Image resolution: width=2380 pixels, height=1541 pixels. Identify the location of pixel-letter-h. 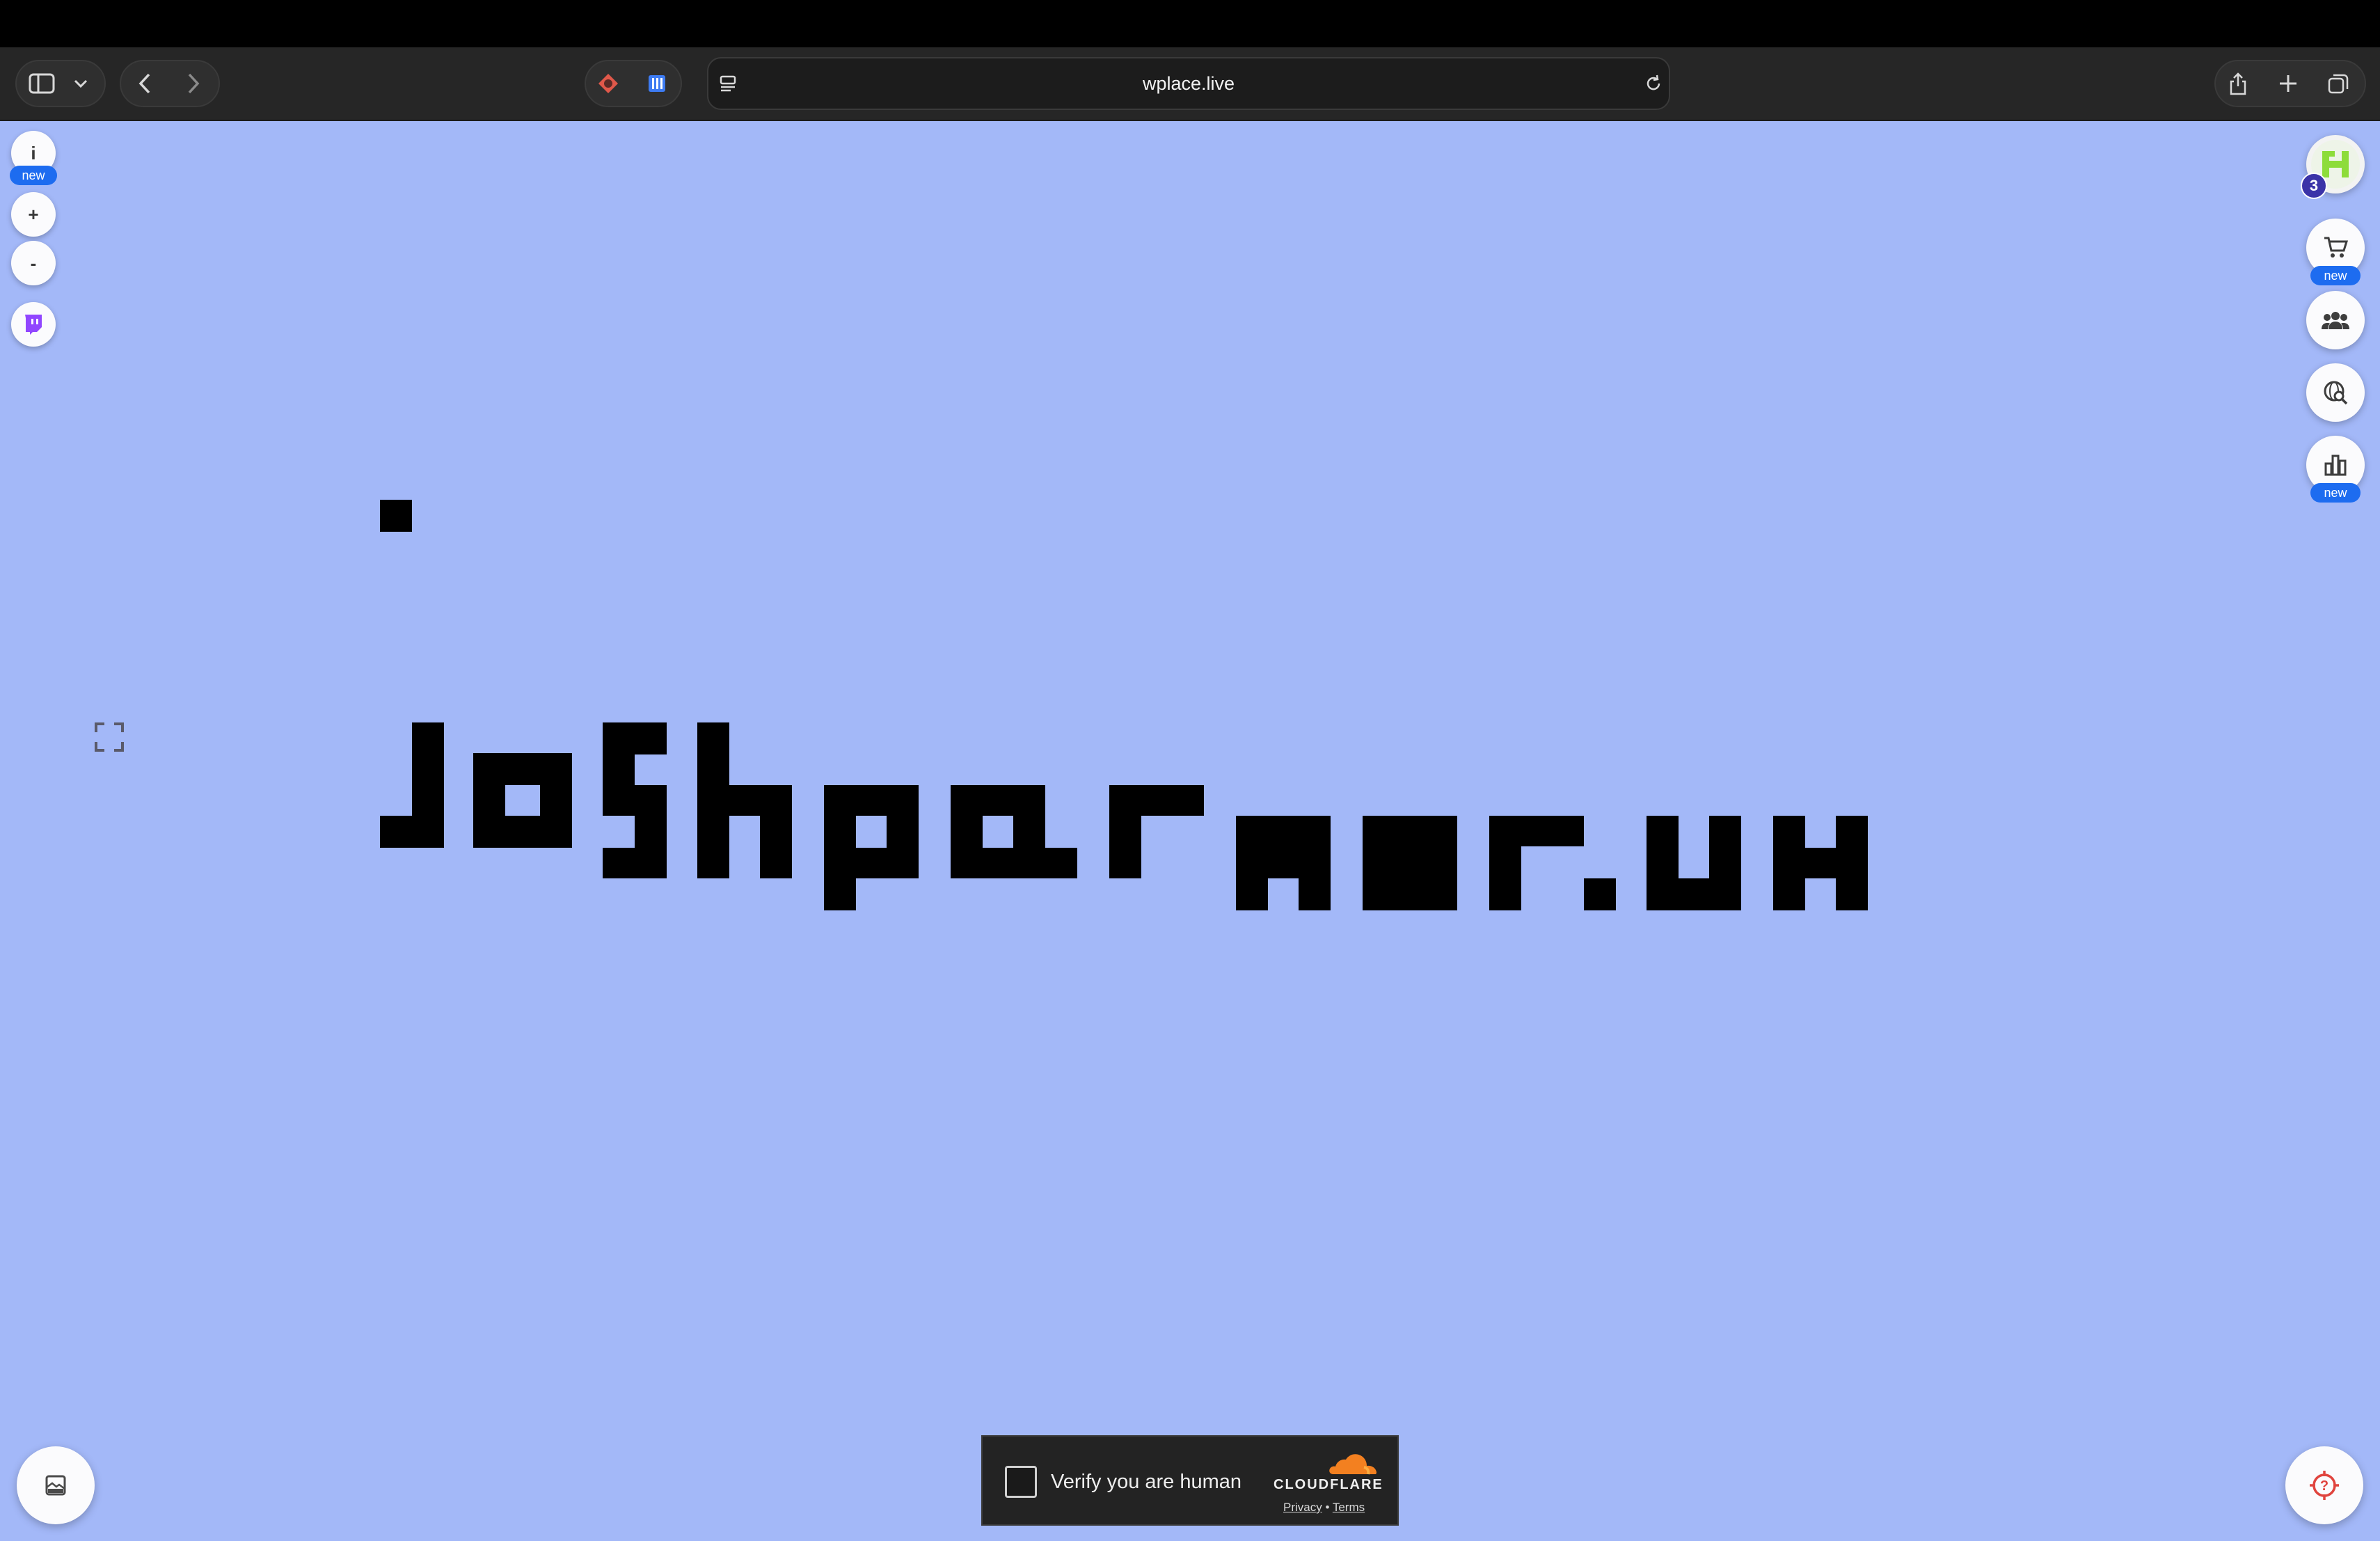
(745, 800).